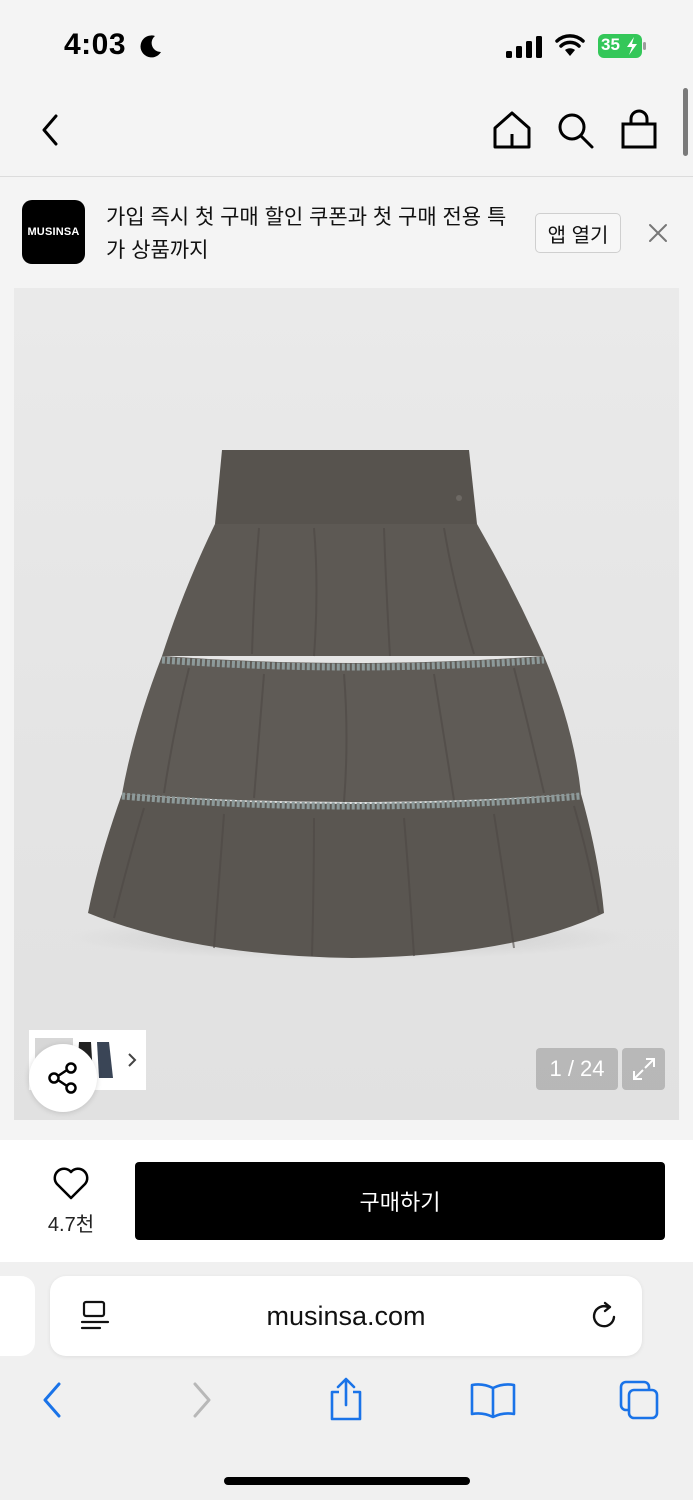  What do you see at coordinates (346, 176) in the screenshot?
I see `header-divider` at bounding box center [346, 176].